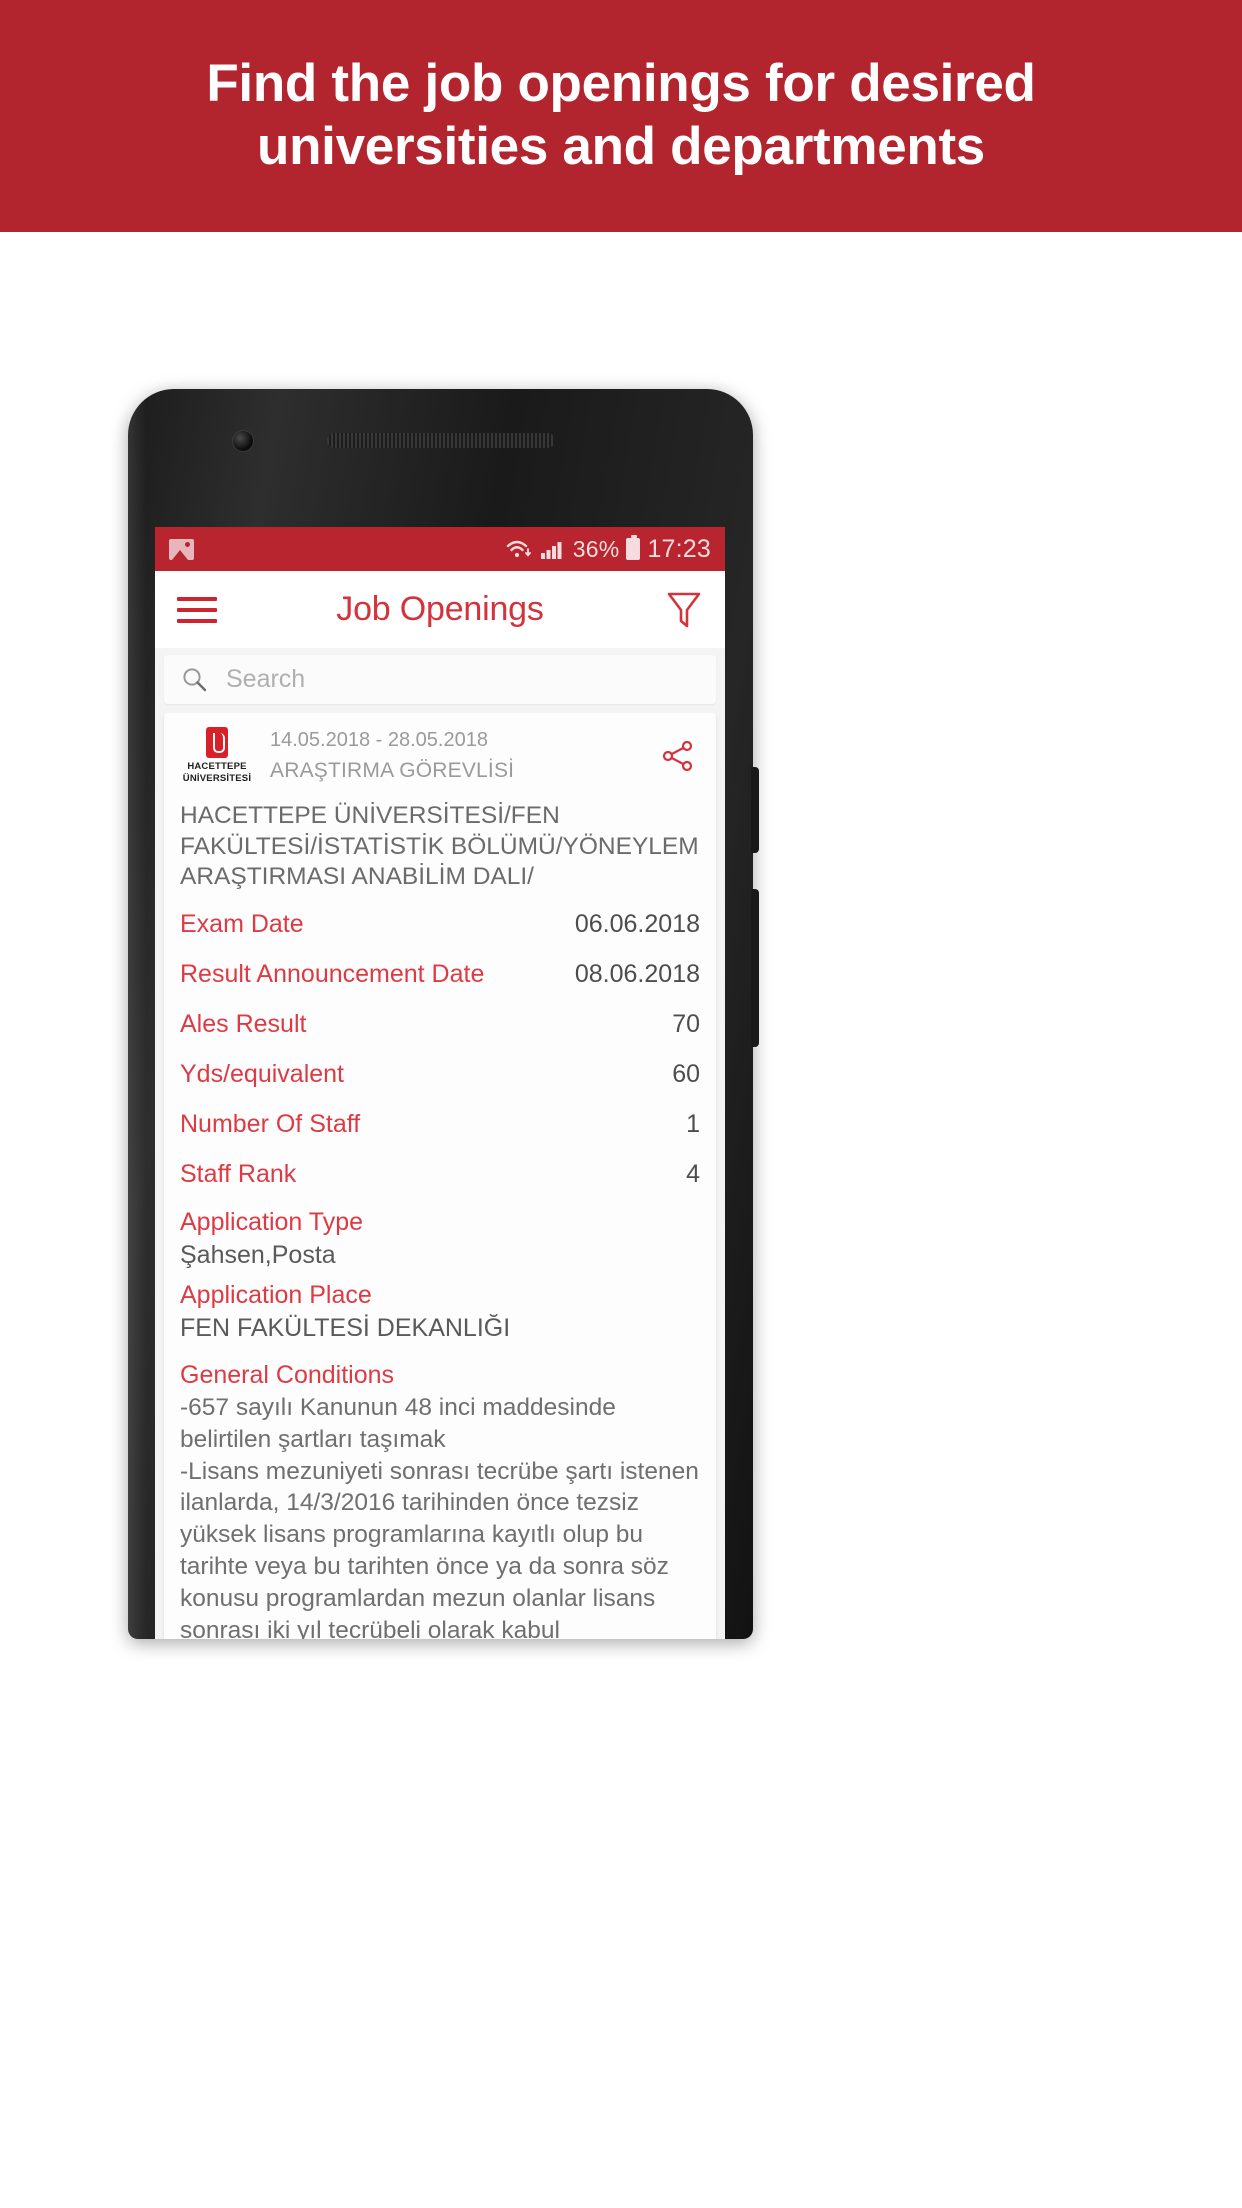  Describe the element at coordinates (440, 549) in the screenshot. I see `android-status-bar: 36% 17:23` at that location.